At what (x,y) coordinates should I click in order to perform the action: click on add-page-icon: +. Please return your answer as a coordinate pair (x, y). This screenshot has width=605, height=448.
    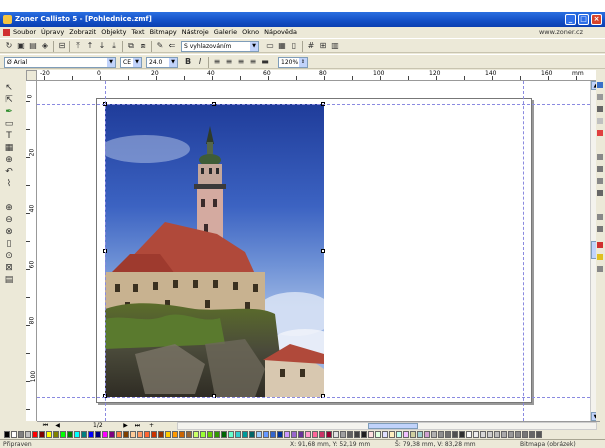
    Looking at the image, I should click on (151, 426).